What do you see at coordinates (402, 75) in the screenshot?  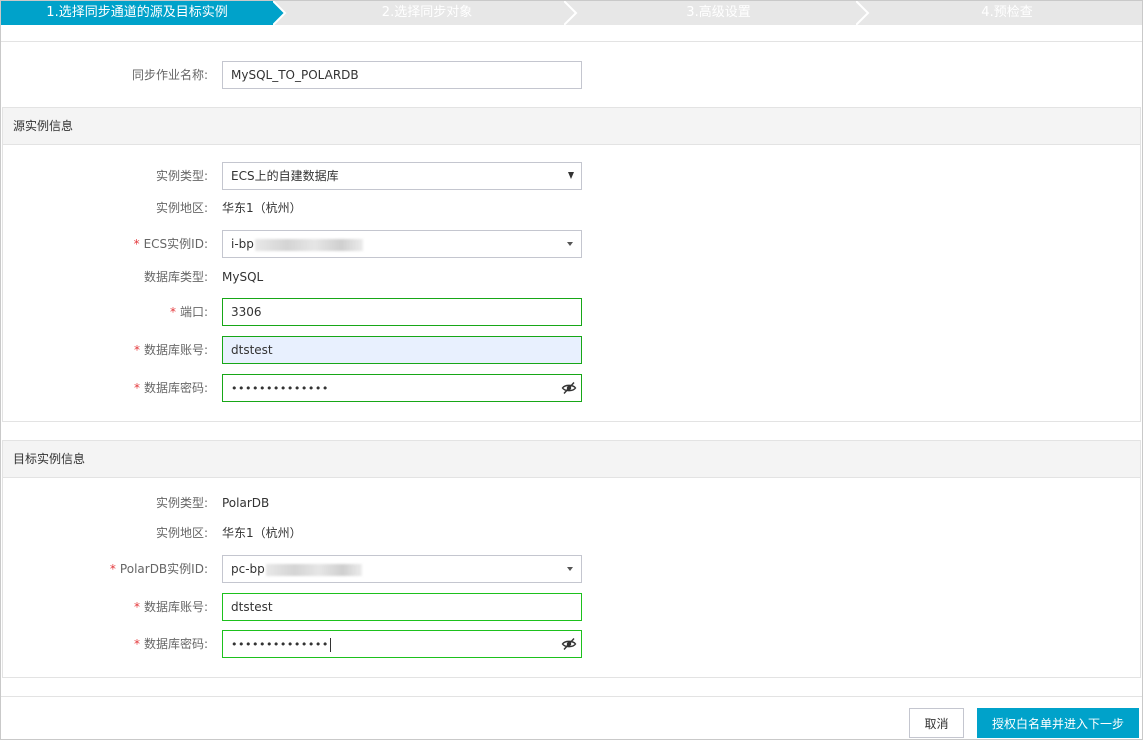 I see `job-name-input: MySQL_TO_POLARDB` at bounding box center [402, 75].